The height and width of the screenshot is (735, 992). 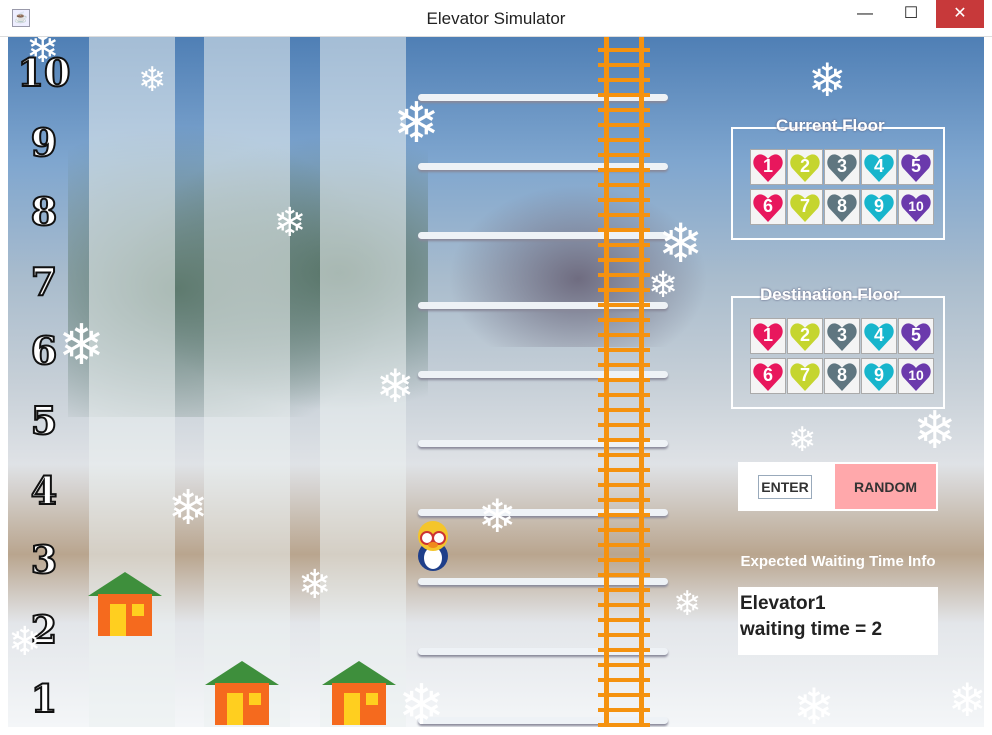 I want to click on penguin-passenger, so click(x=433, y=546).